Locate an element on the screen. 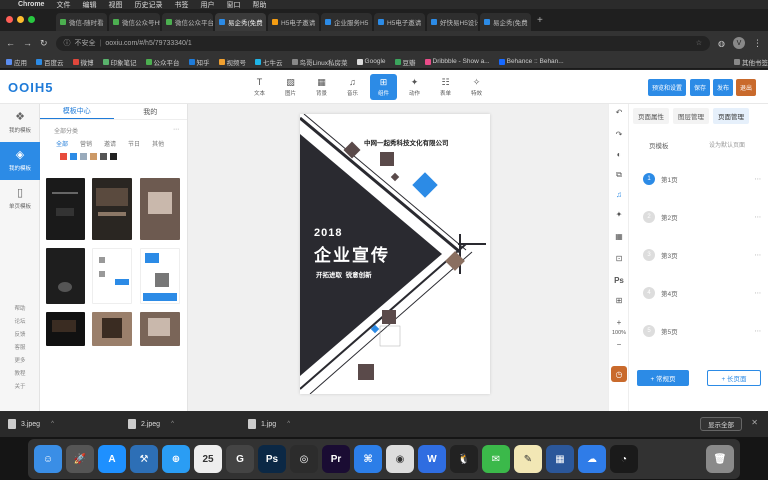 This screenshot has height=480, width=768. poster-year: 2018 is located at coordinates (328, 233).